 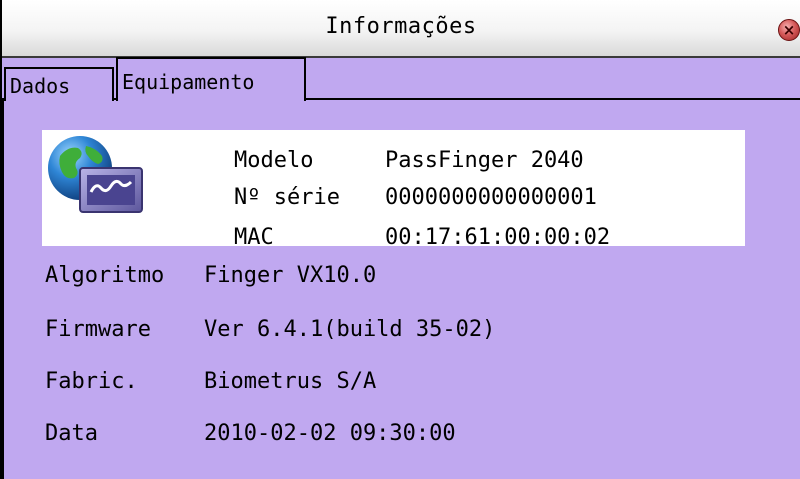 What do you see at coordinates (98, 329) in the screenshot?
I see `firmware-label: Firmware` at bounding box center [98, 329].